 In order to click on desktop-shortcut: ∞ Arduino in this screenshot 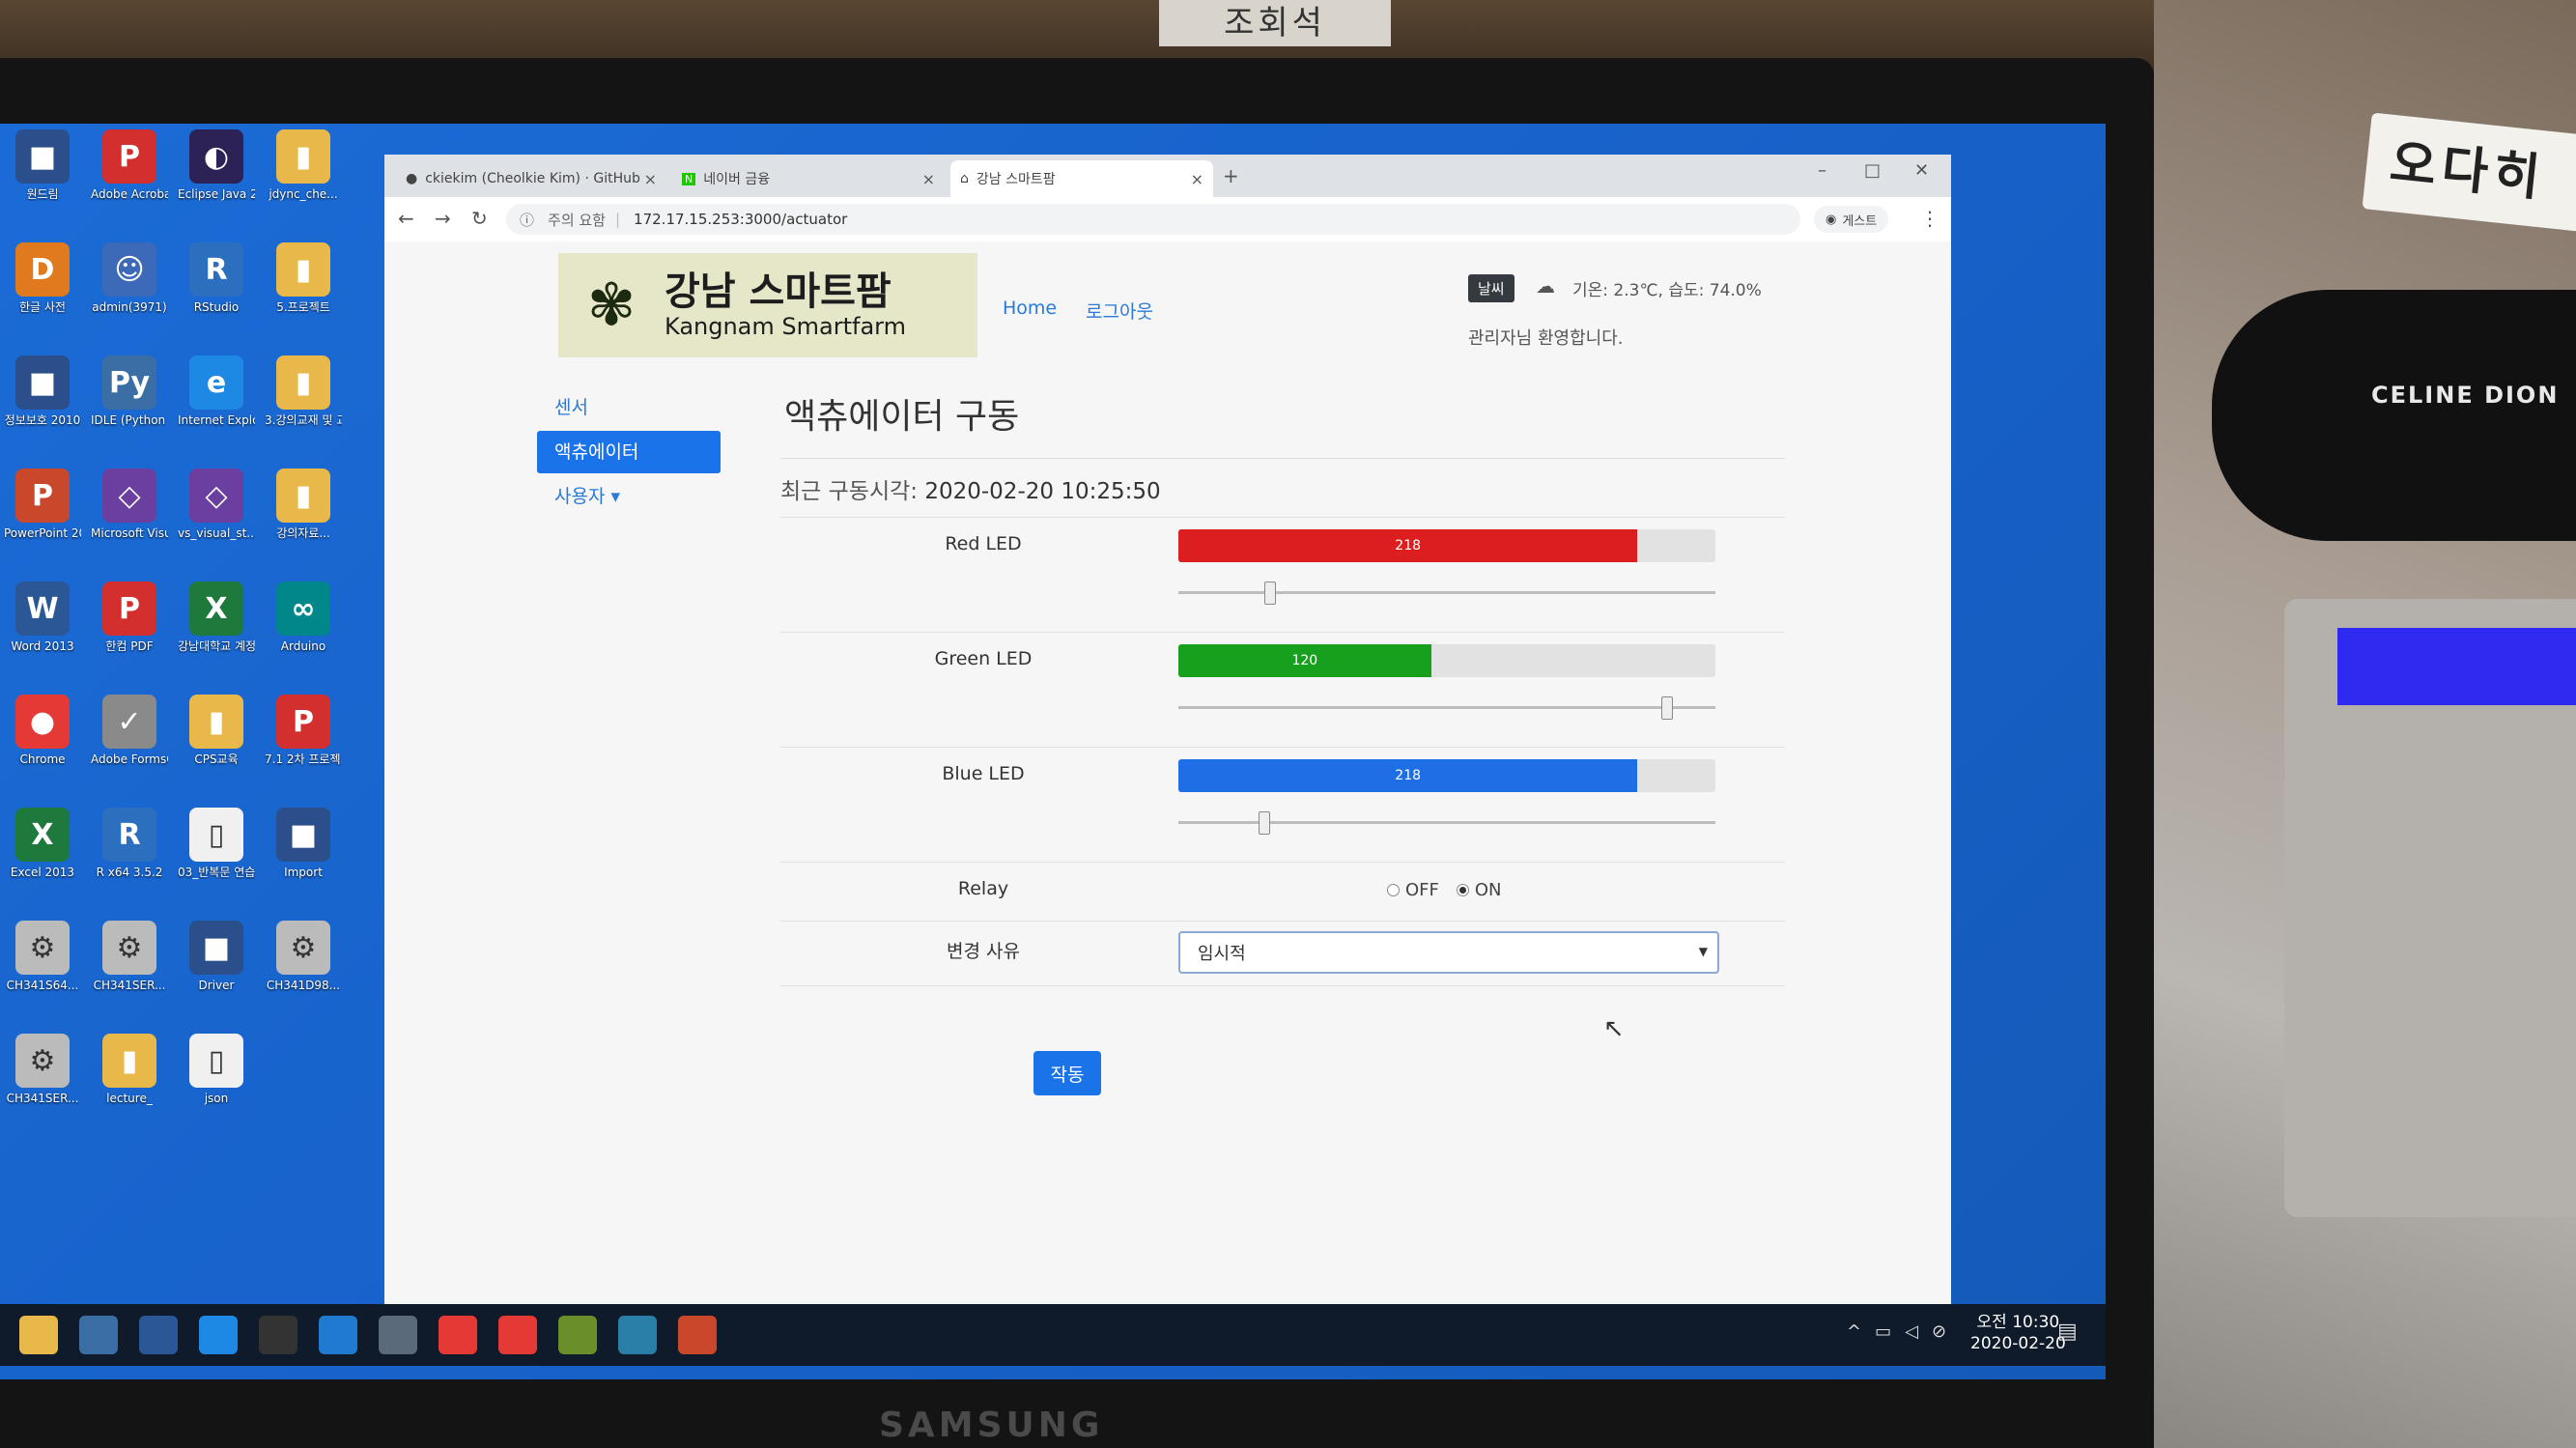, I will do `click(303, 617)`.